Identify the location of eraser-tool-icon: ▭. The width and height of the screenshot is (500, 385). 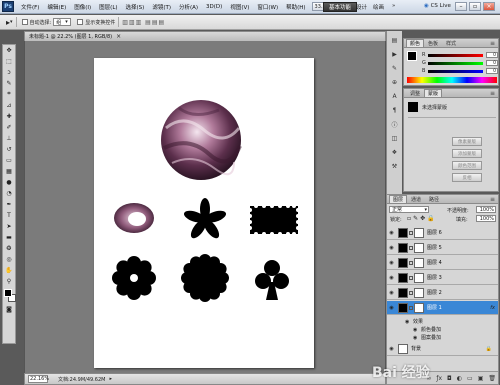
(9, 160).